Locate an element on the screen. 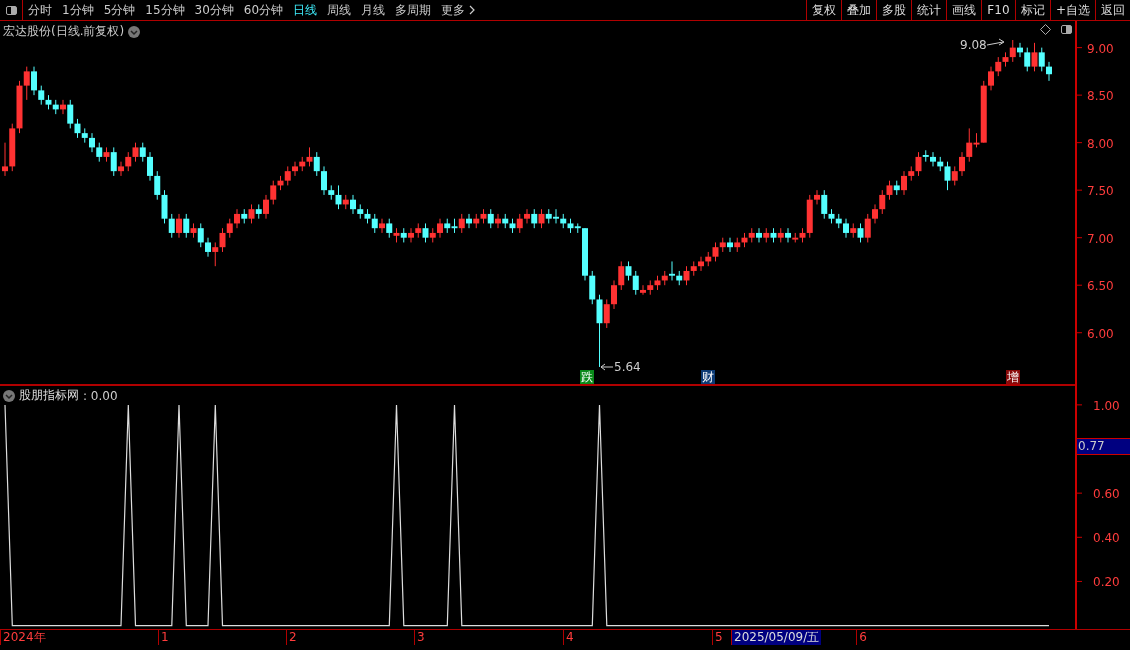 The width and height of the screenshot is (1130, 650). period-tab: 月线 is located at coordinates (373, 10).